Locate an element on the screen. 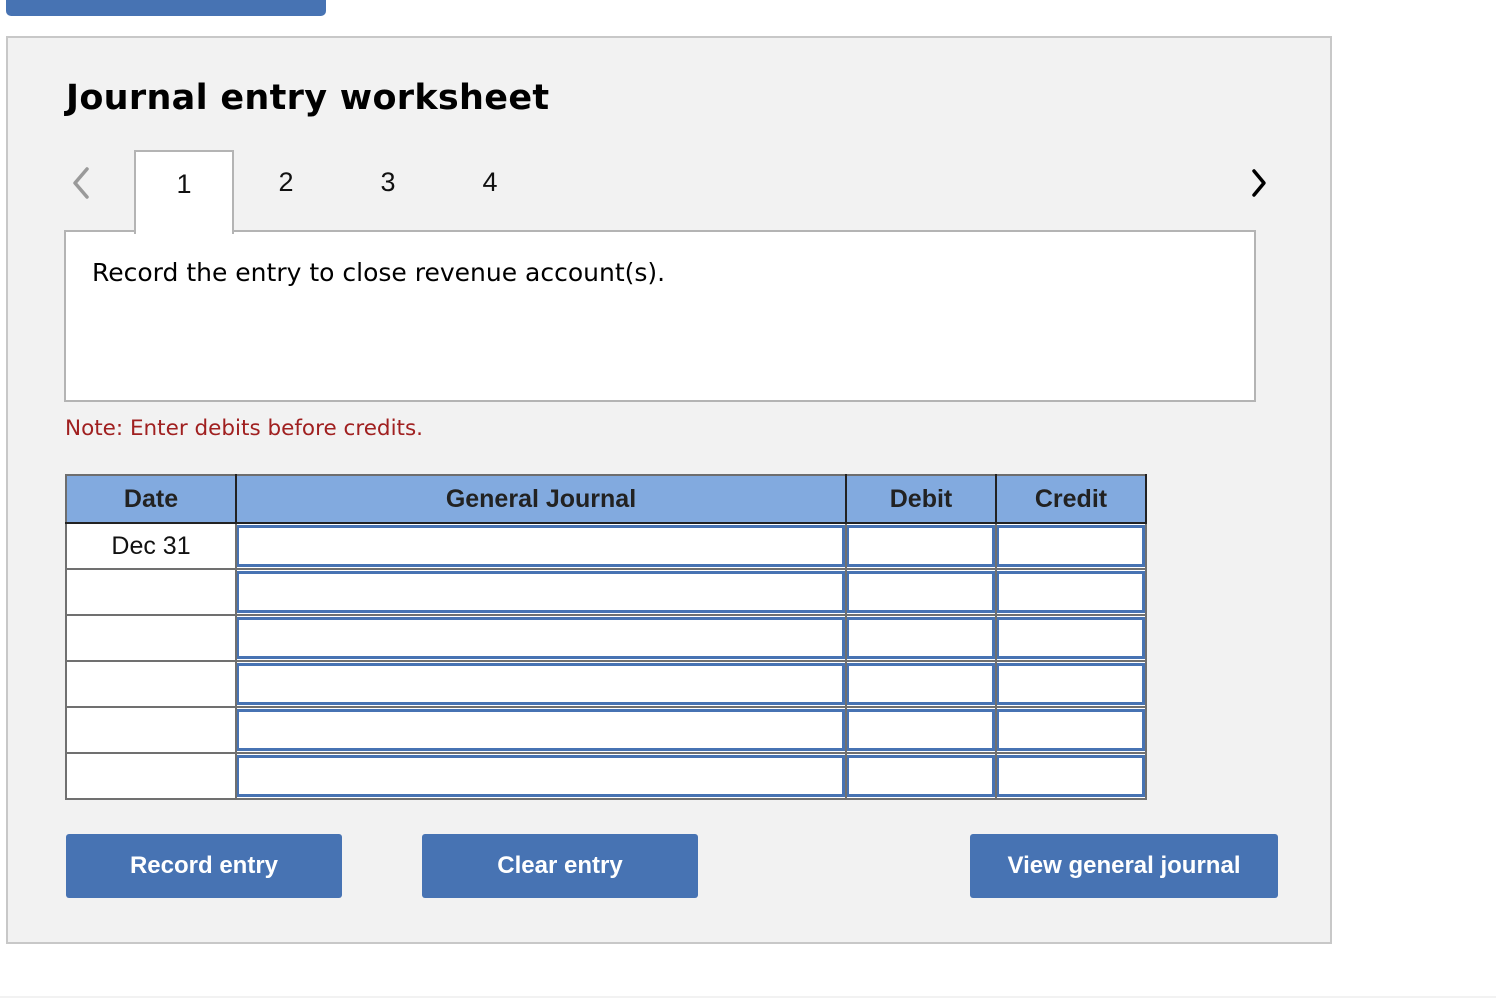 The height and width of the screenshot is (1004, 1496). tab-2: 2 is located at coordinates (286, 191).